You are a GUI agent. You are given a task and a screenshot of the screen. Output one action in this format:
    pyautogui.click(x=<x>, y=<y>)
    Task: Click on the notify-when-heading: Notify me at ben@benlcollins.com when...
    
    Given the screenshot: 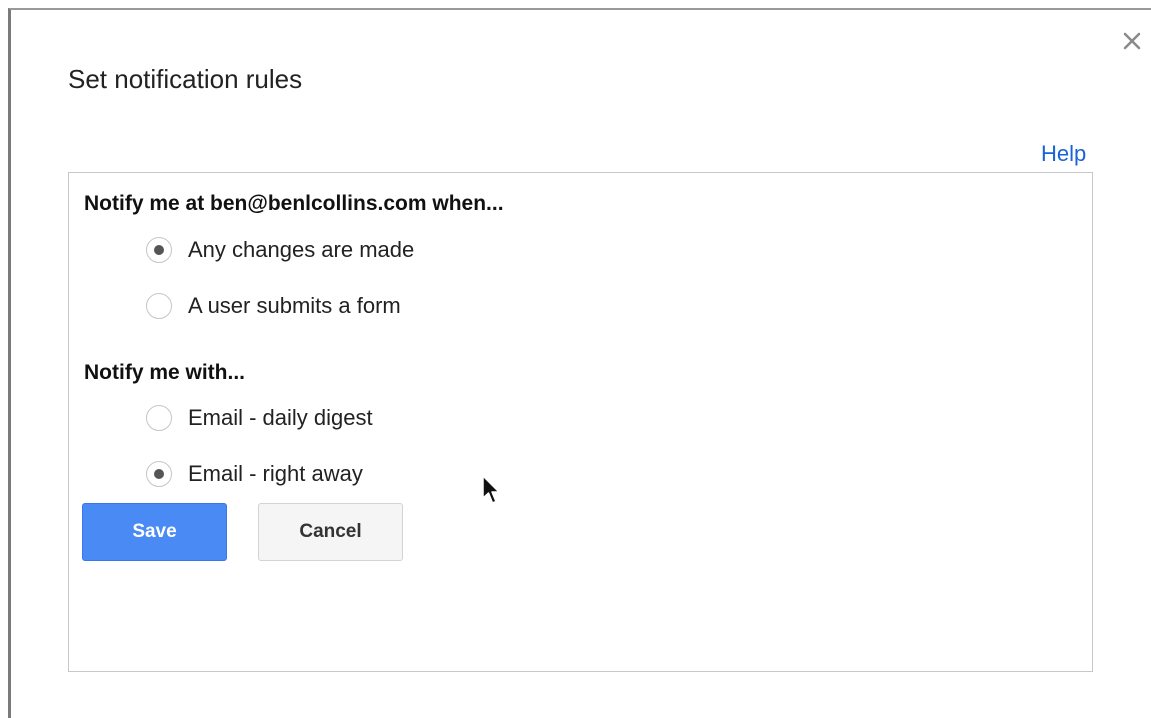 What is the action you would take?
    pyautogui.click(x=294, y=203)
    